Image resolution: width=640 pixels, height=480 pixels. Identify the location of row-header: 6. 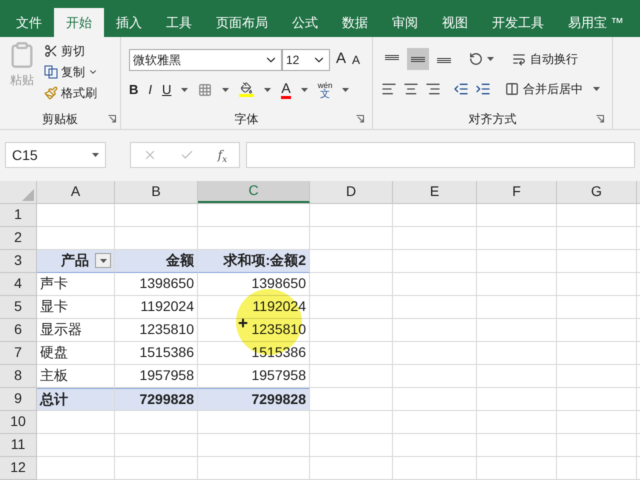
(18, 330).